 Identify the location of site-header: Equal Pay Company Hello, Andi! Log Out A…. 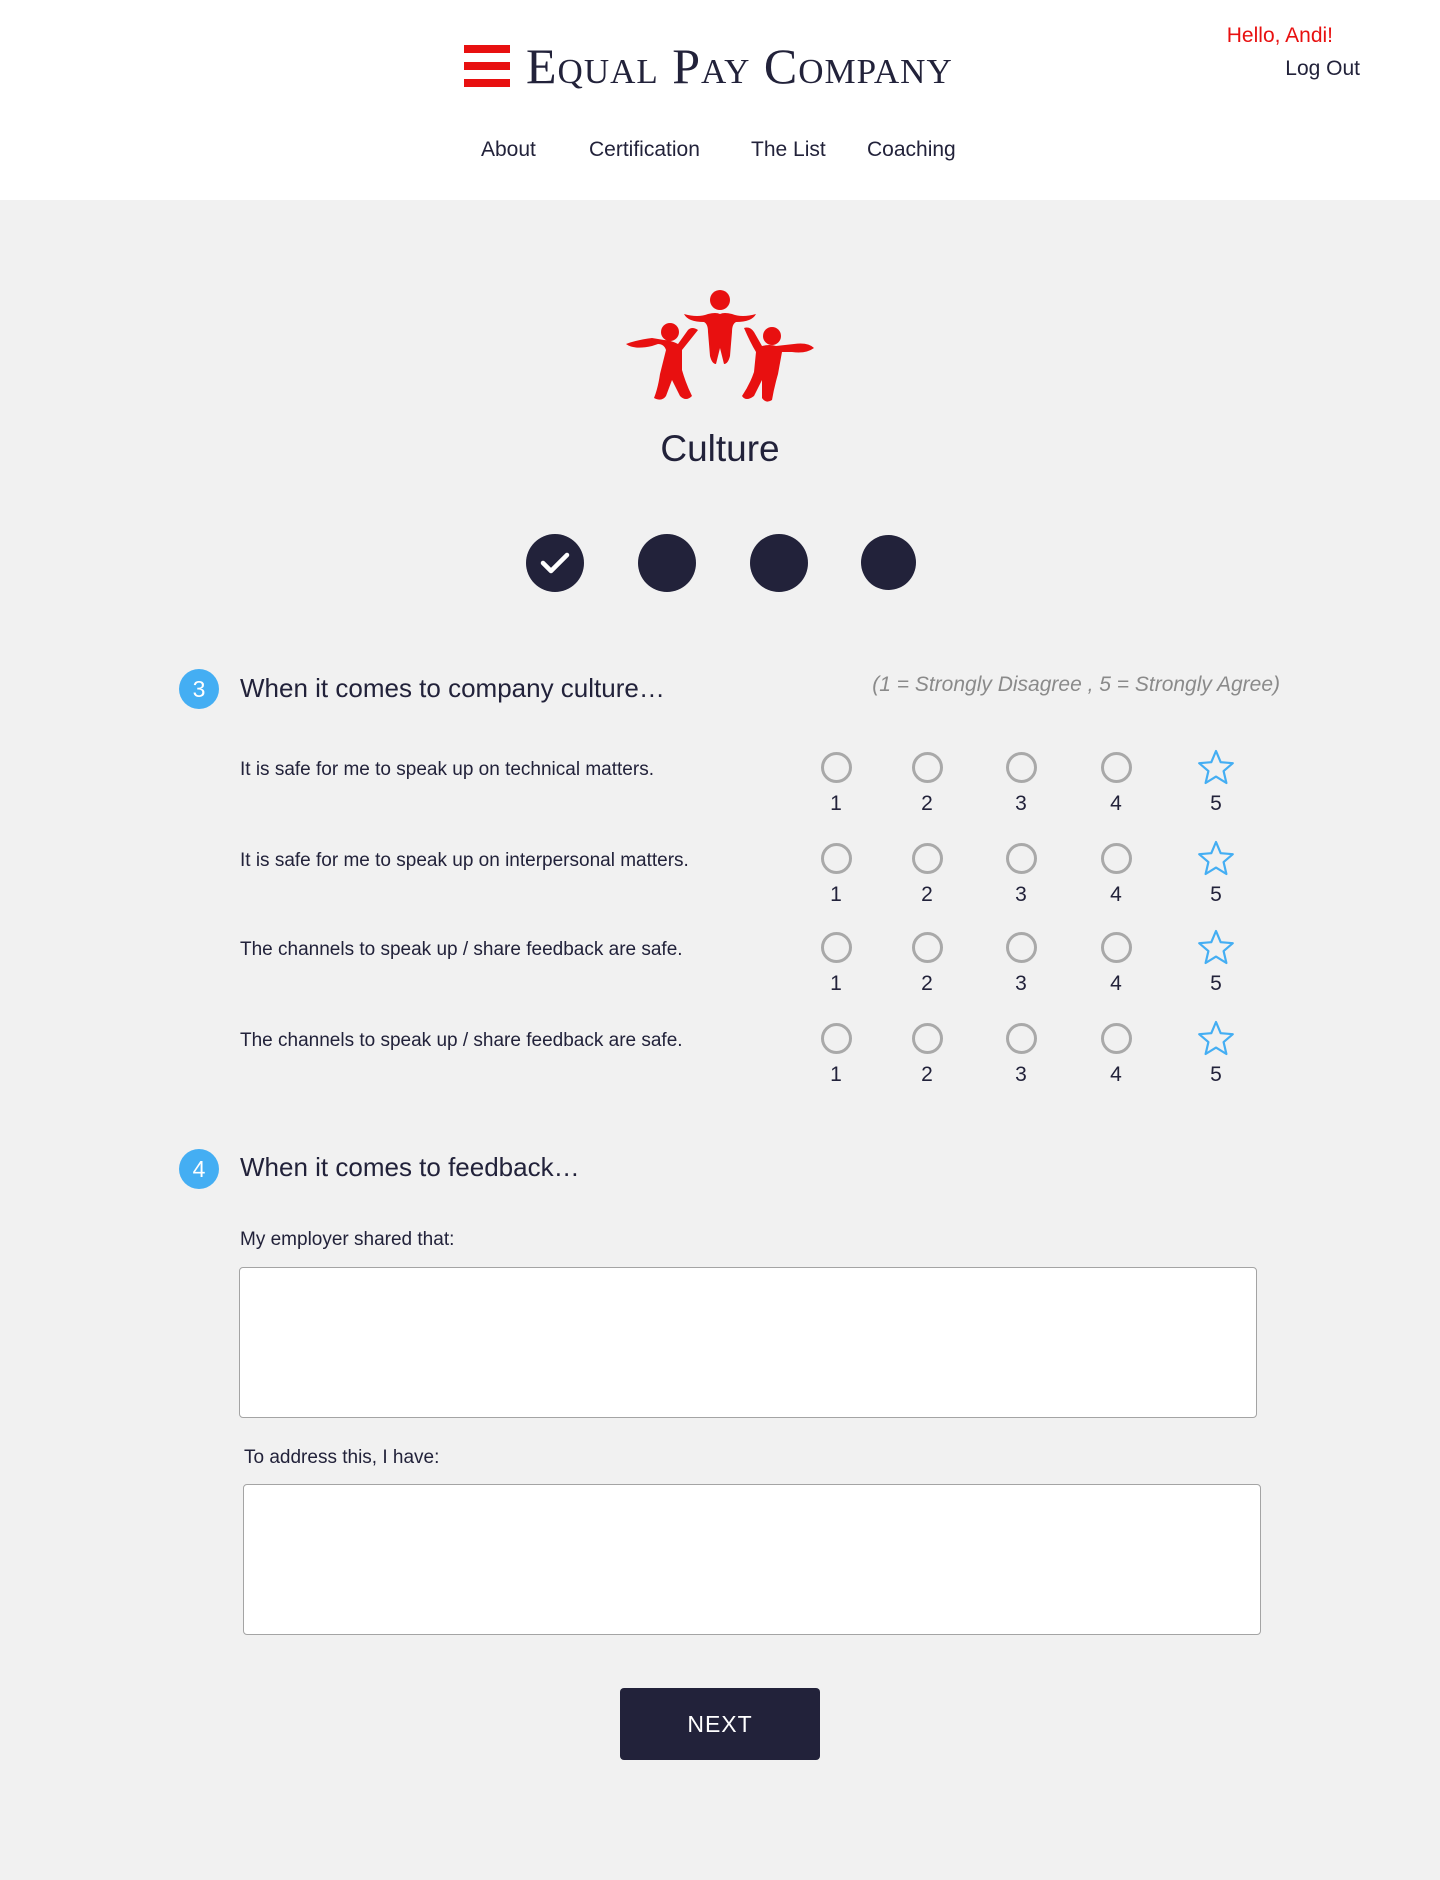
(720, 100).